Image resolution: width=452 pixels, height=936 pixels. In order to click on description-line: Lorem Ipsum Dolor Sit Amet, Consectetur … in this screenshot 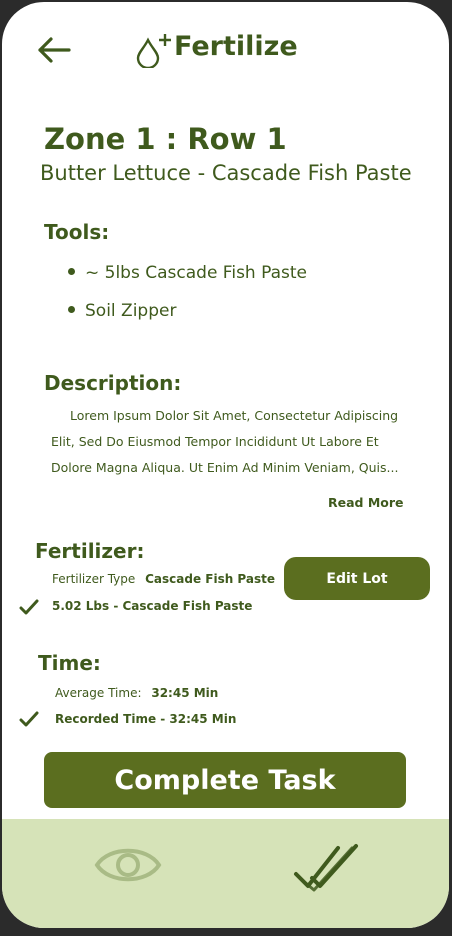, I will do `click(234, 415)`.